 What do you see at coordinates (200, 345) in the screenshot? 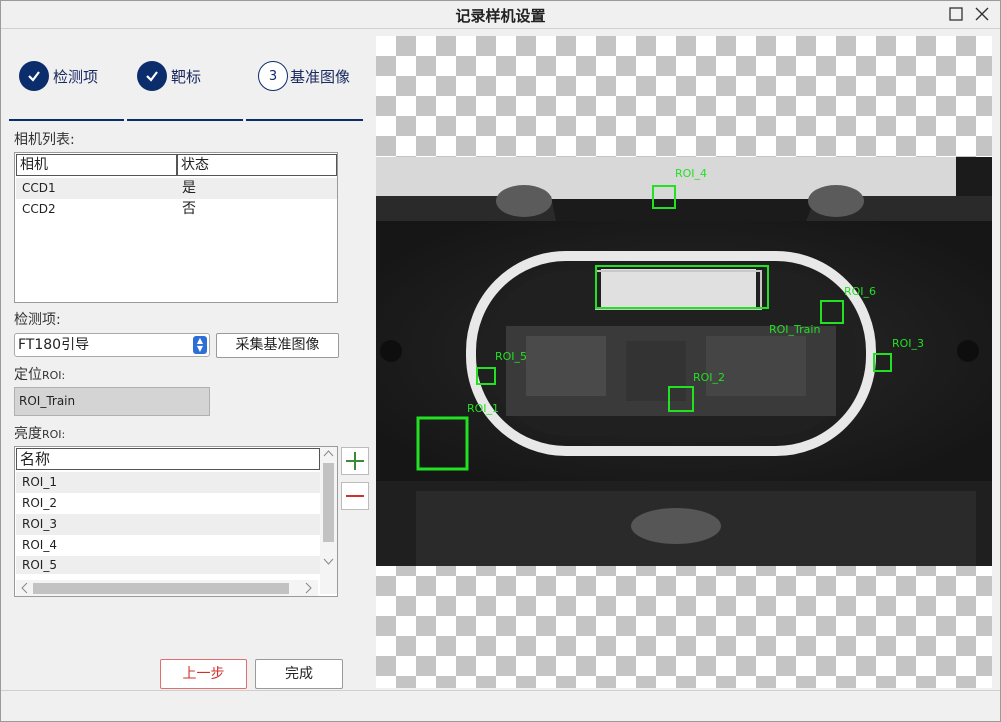
I see `updown-arrow-icon: ▲ ▼` at bounding box center [200, 345].